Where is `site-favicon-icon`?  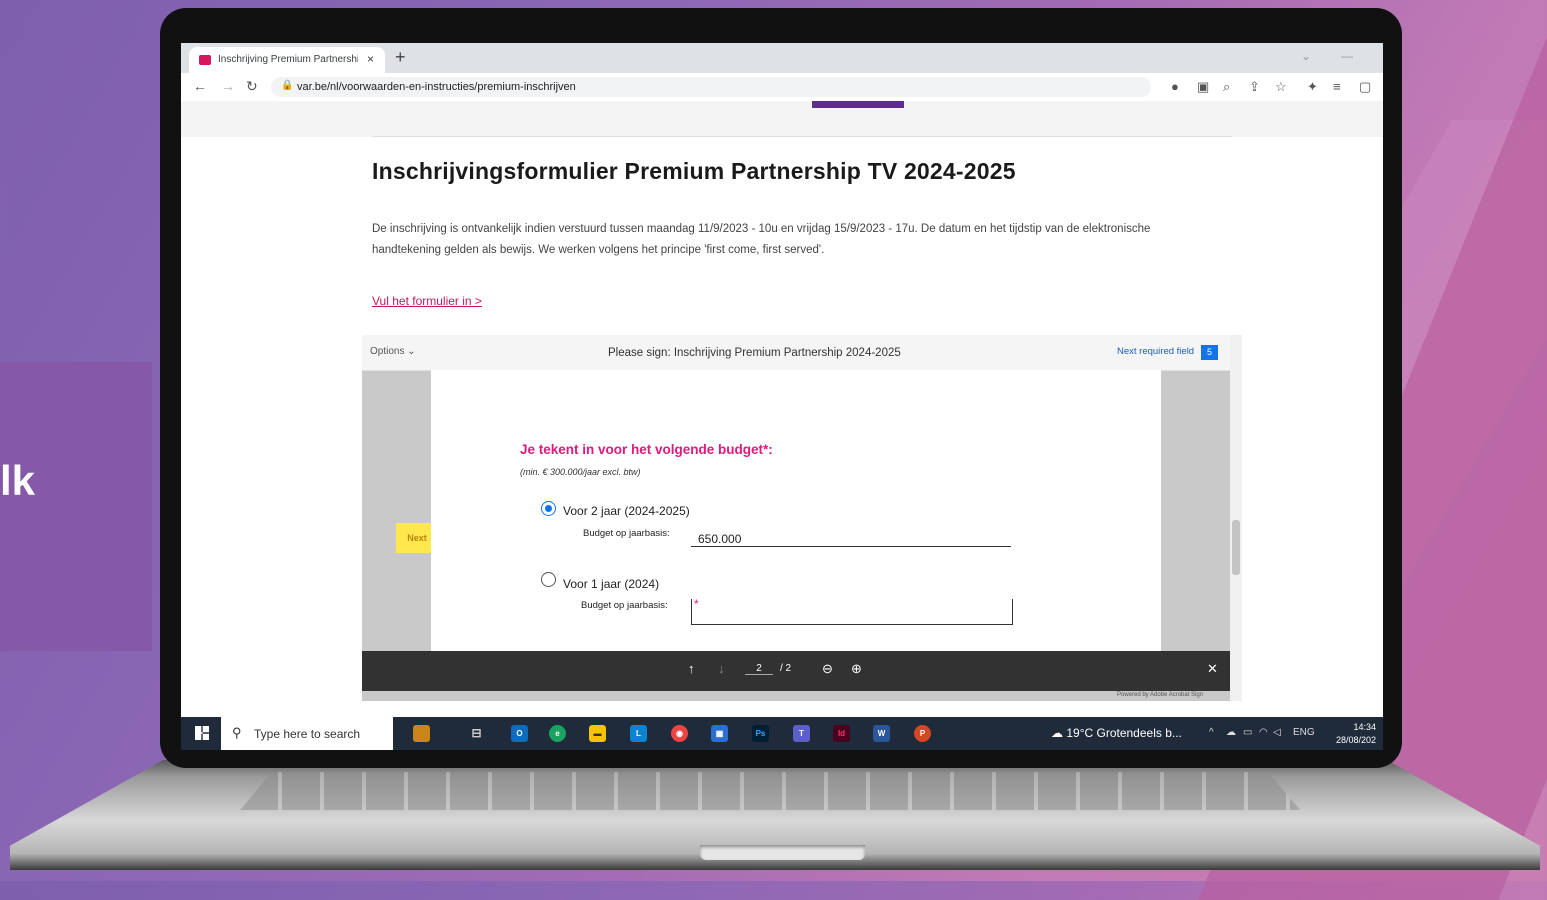 site-favicon-icon is located at coordinates (205, 60).